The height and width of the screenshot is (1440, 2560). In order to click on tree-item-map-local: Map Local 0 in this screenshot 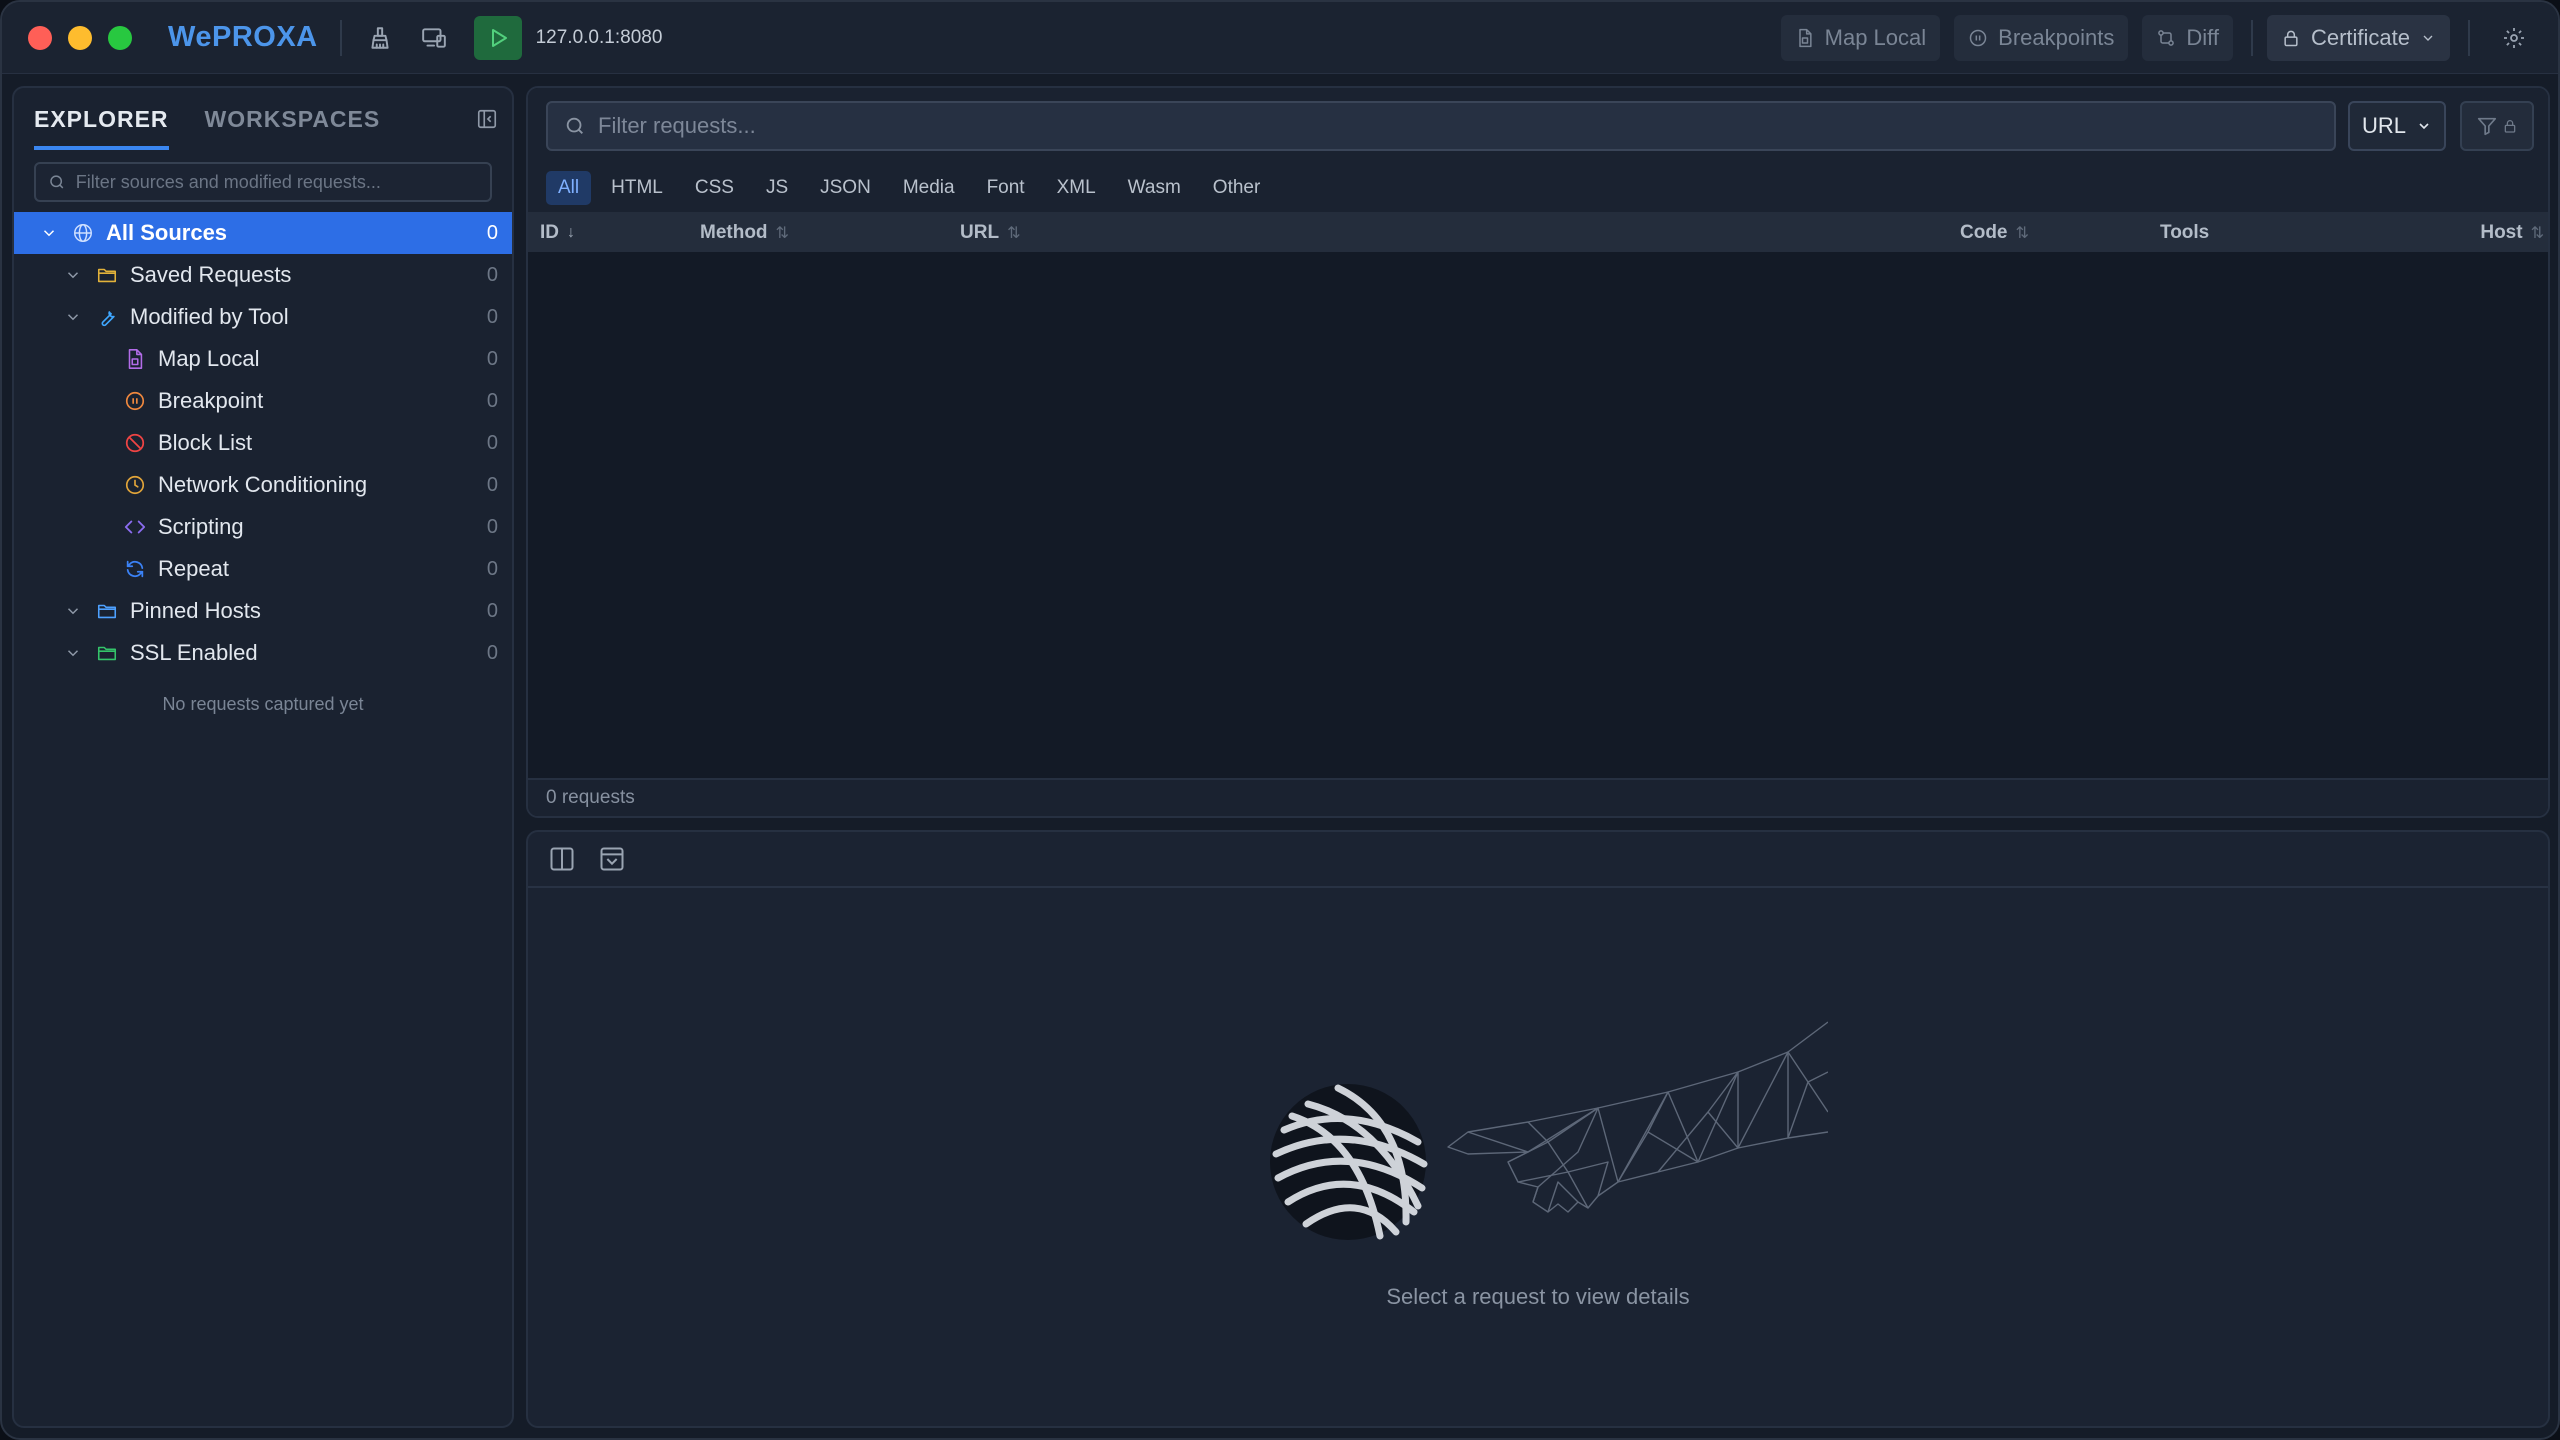, I will do `click(263, 359)`.